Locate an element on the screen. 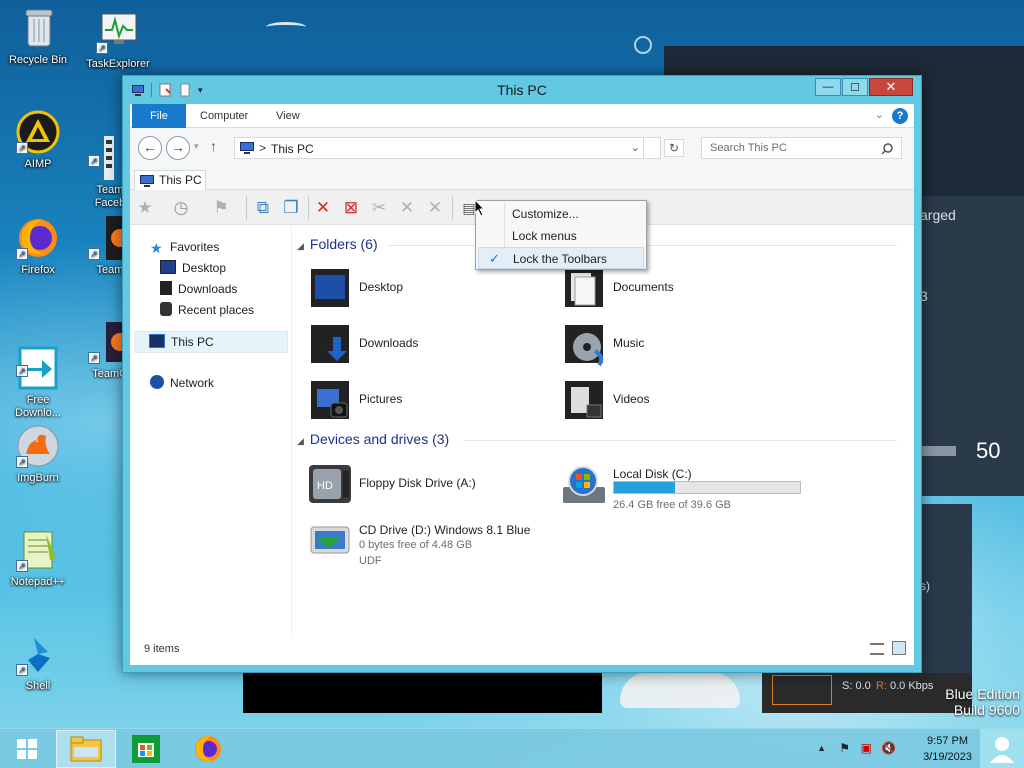  store-icon is located at coordinates (146, 749).